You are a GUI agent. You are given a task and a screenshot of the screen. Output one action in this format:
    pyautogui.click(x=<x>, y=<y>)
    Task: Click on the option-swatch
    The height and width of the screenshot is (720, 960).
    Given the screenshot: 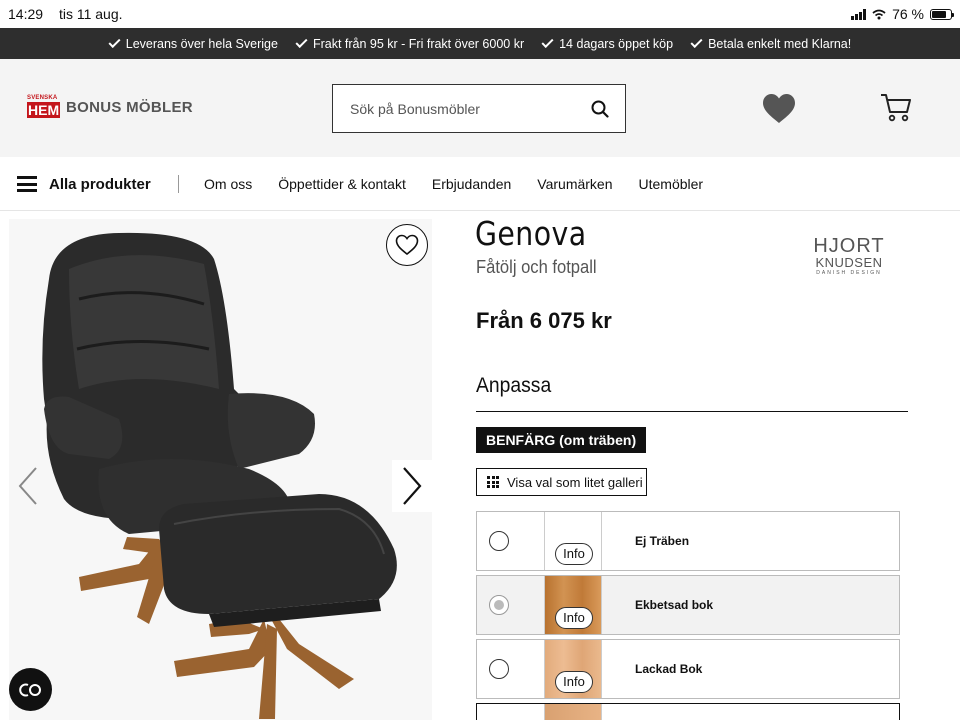 What is the action you would take?
    pyautogui.click(x=573, y=712)
    